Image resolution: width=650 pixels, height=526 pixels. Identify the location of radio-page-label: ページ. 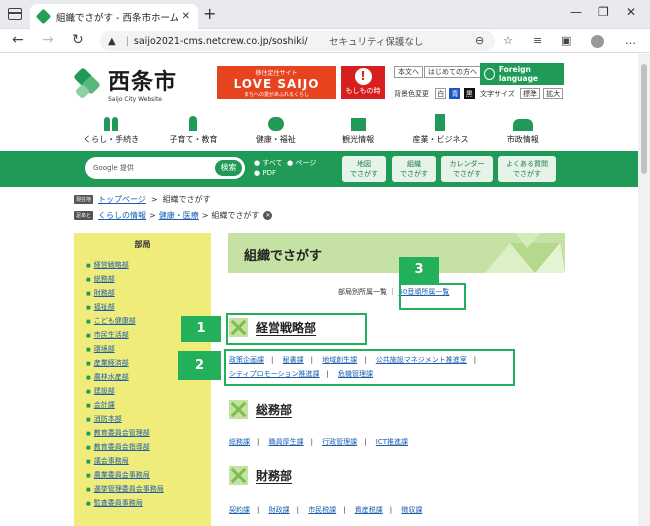
(306, 163).